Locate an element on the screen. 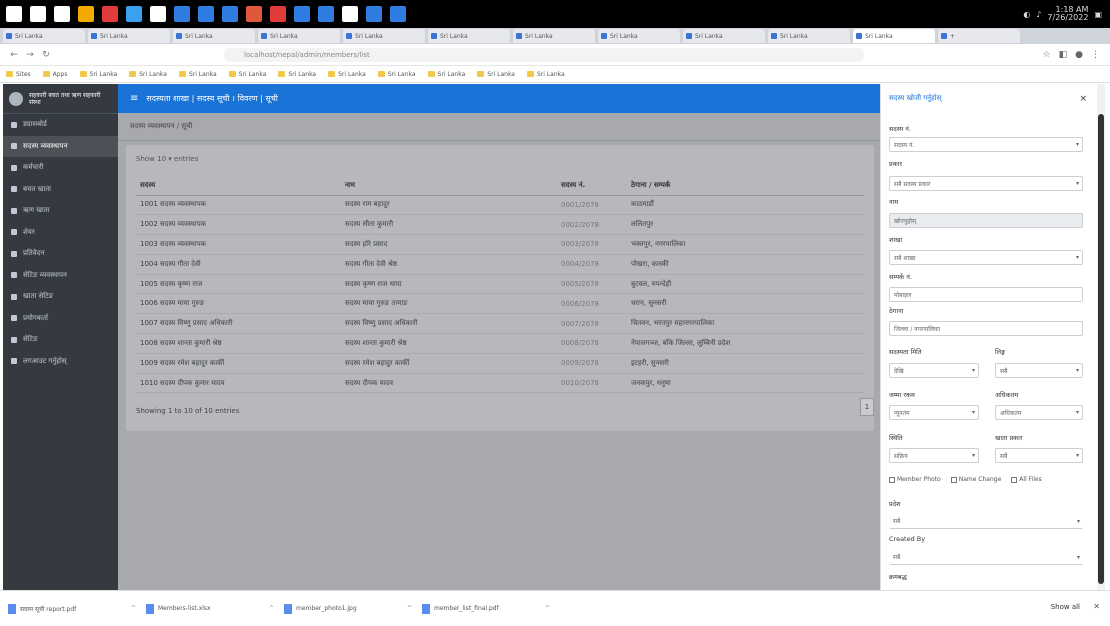 The width and height of the screenshot is (1110, 626). scrollbar-thumb is located at coordinates (1101, 349).